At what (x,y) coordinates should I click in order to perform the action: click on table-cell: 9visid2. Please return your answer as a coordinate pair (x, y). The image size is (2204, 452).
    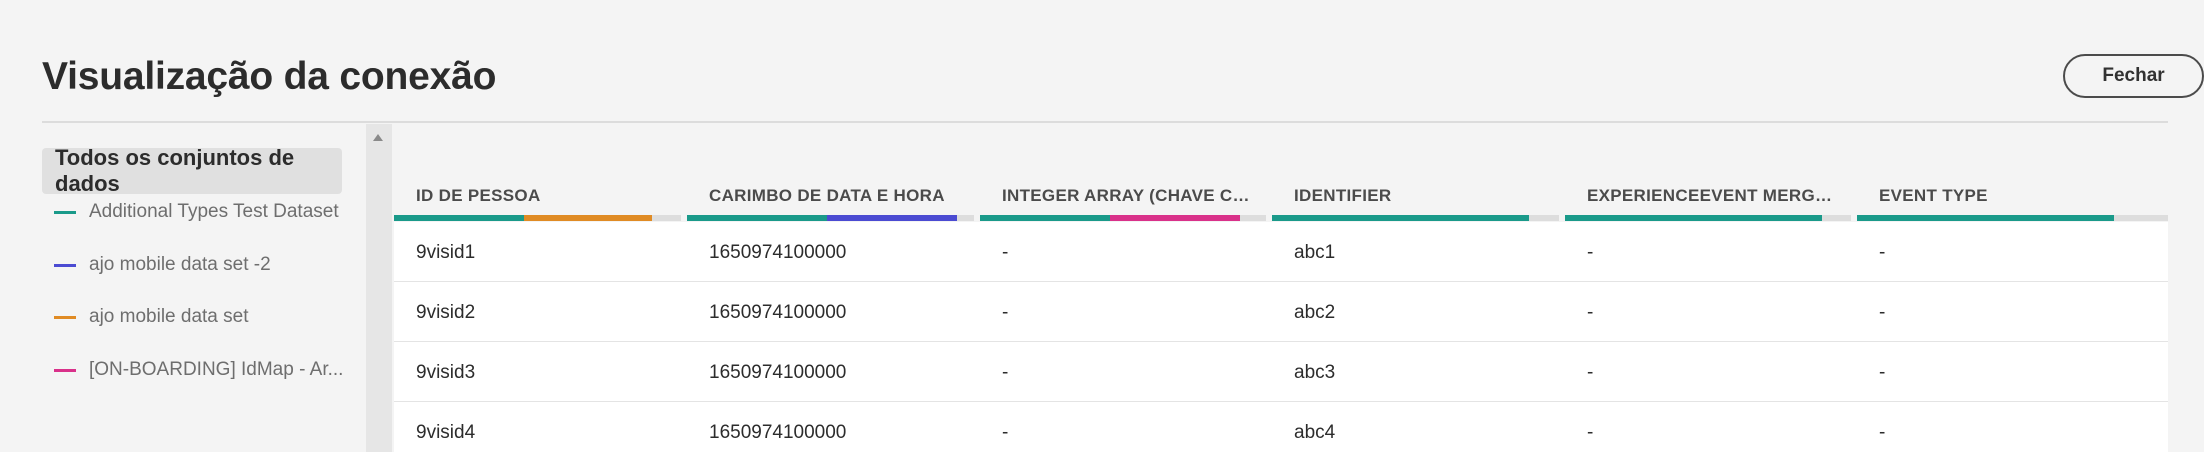
    Looking at the image, I should click on (446, 312).